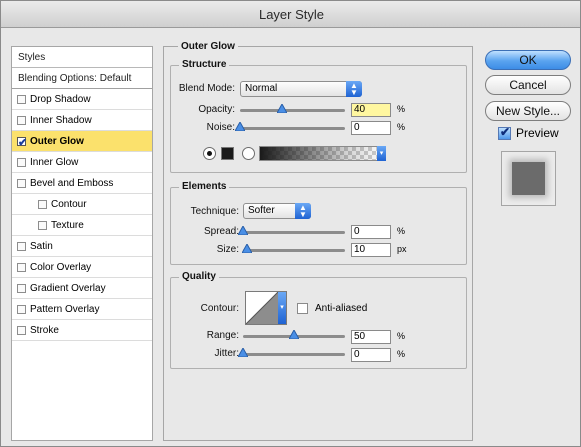 The image size is (581, 447). Describe the element at coordinates (41, 246) in the screenshot. I see `style-item-label: Satin` at that location.